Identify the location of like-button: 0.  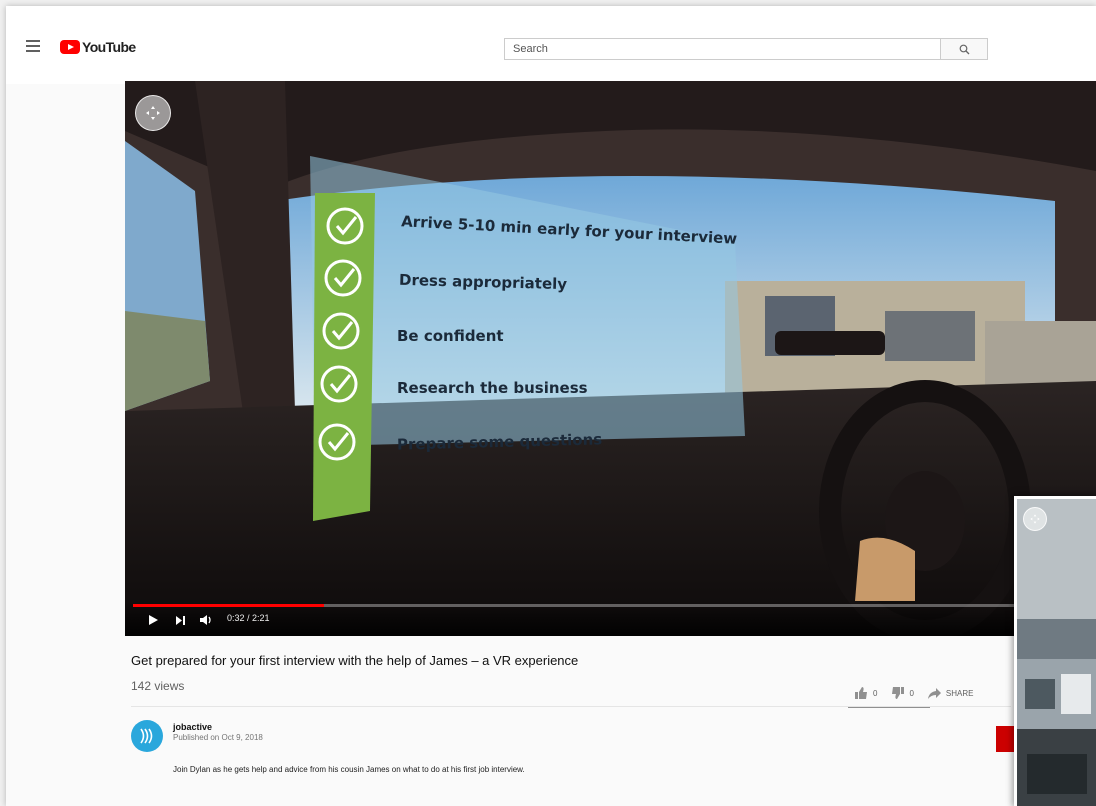
(866, 693).